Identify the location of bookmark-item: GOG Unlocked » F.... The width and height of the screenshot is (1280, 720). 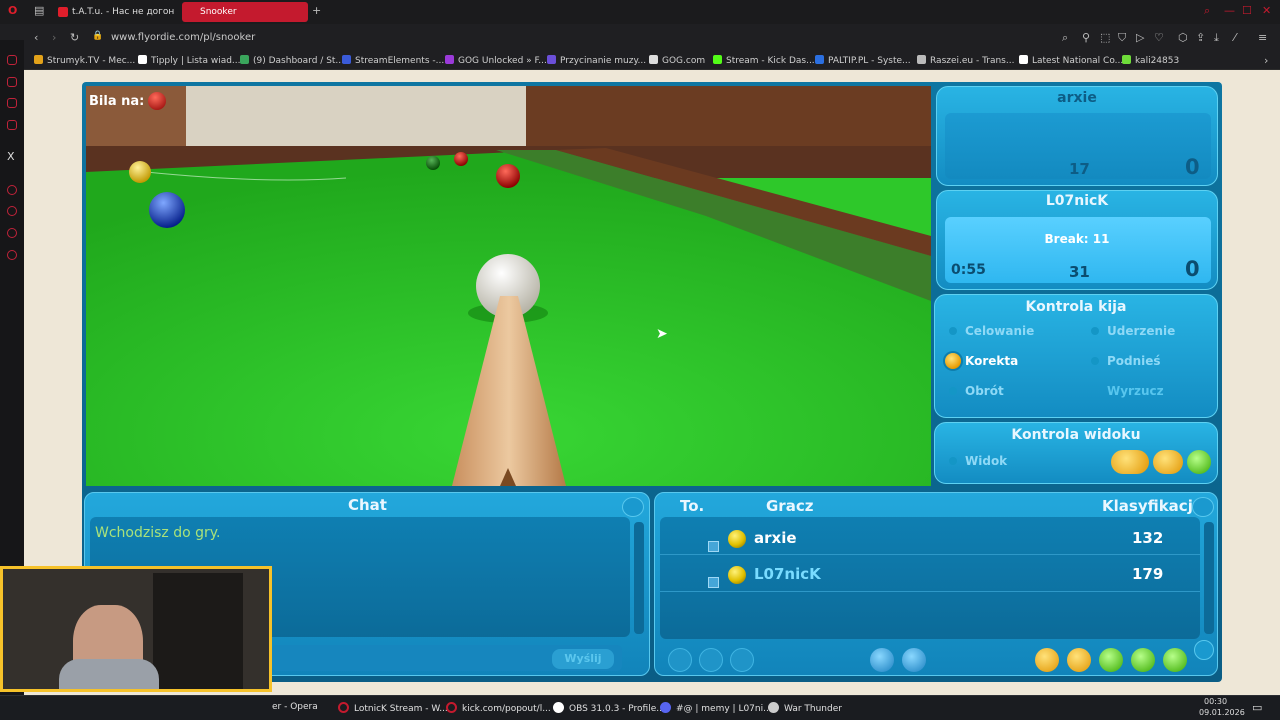
(496, 60).